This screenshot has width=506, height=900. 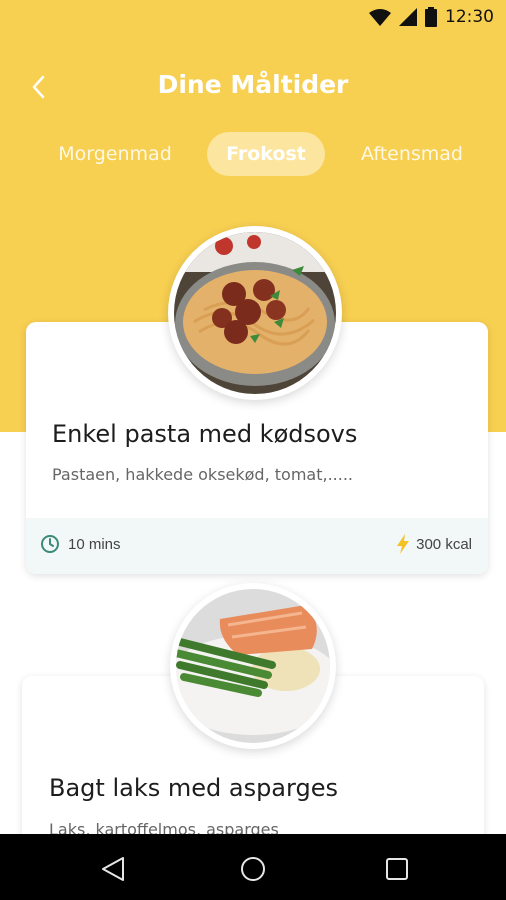 I want to click on tab-frokost: Frokost, so click(x=266, y=154).